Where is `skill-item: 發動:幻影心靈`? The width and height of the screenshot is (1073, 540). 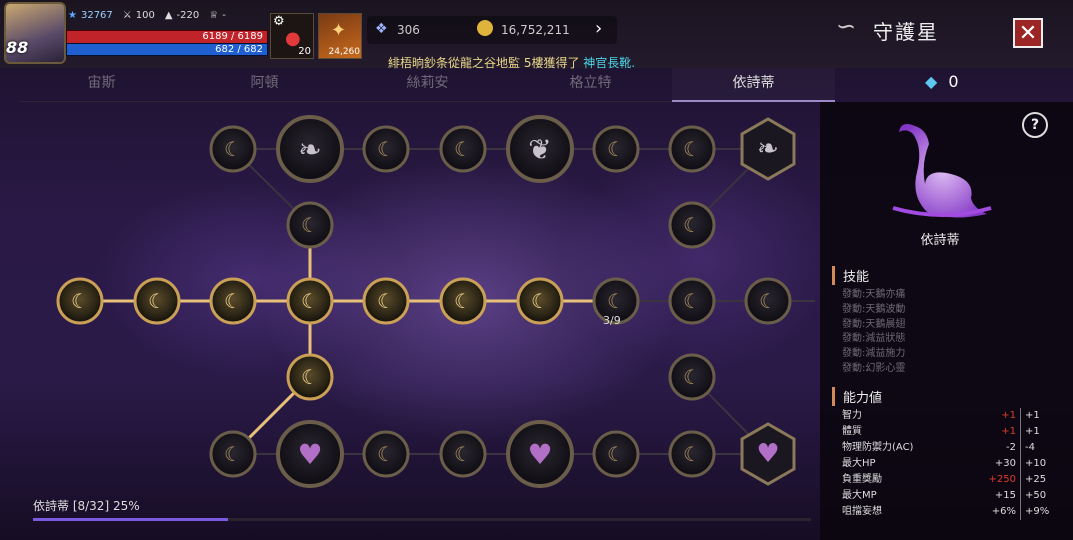 skill-item: 發動:幻影心靈 is located at coordinates (874, 368).